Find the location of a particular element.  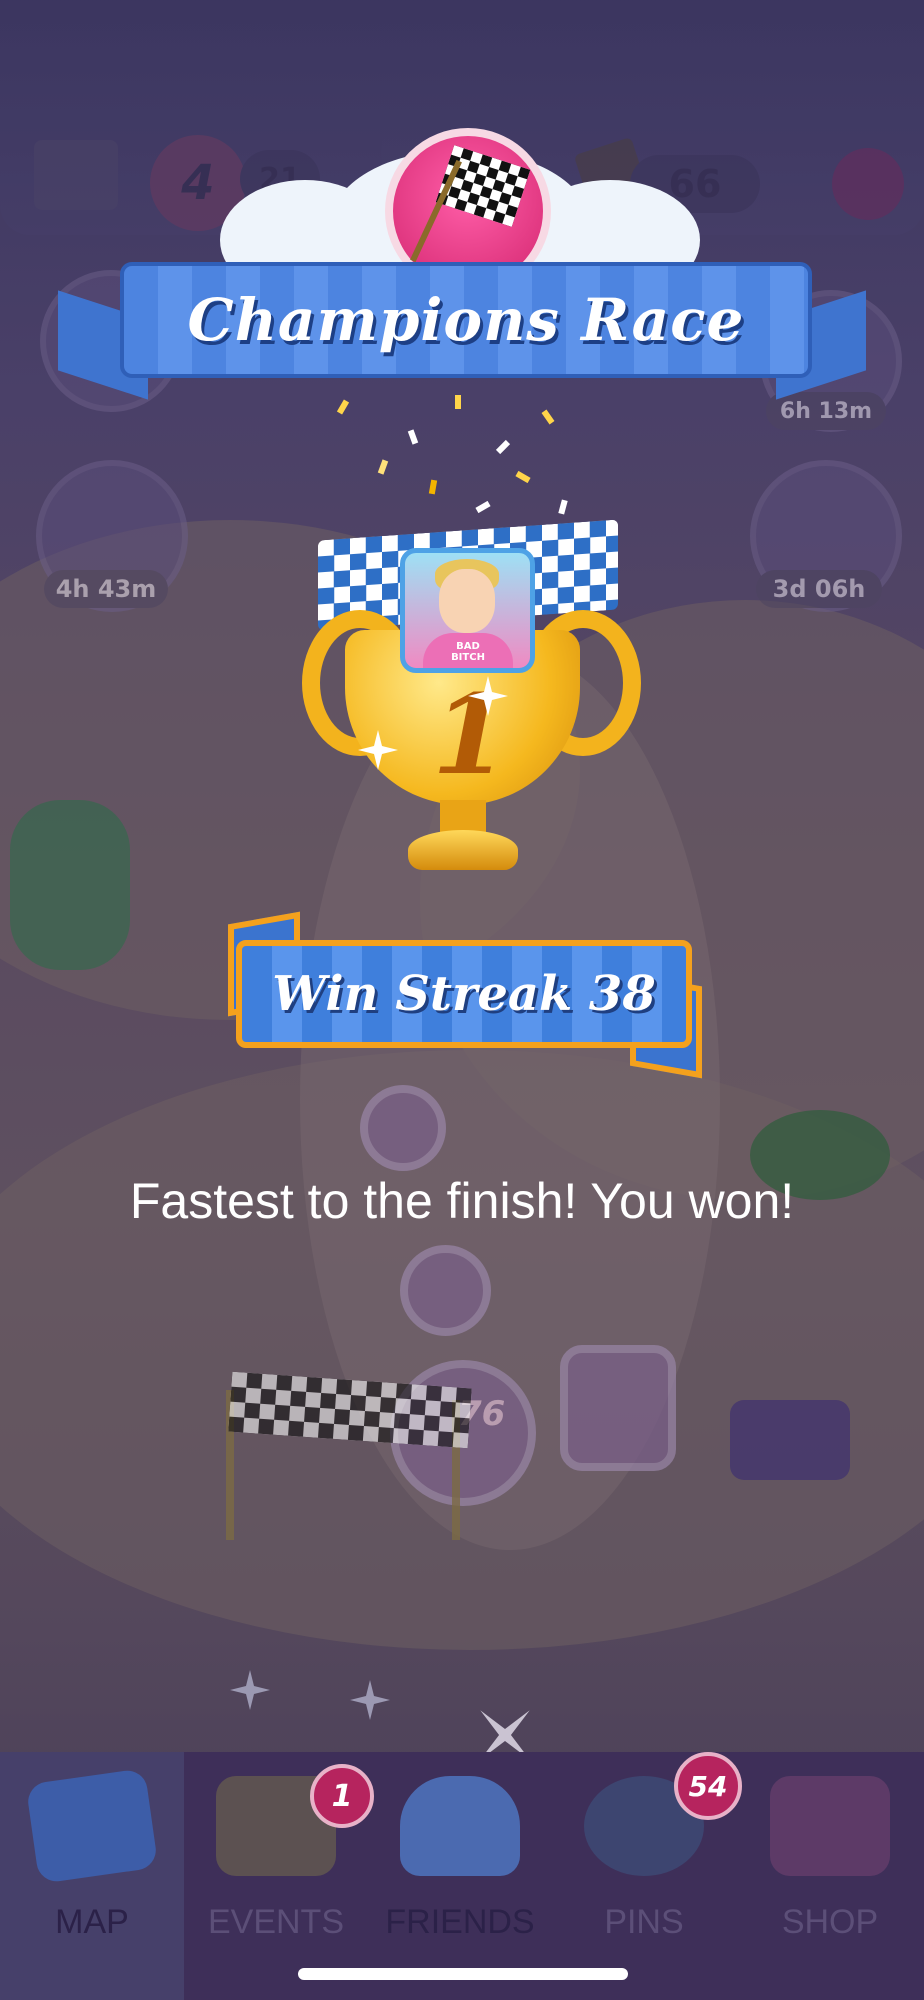

nav-shop: SHOP is located at coordinates (830, 1876).